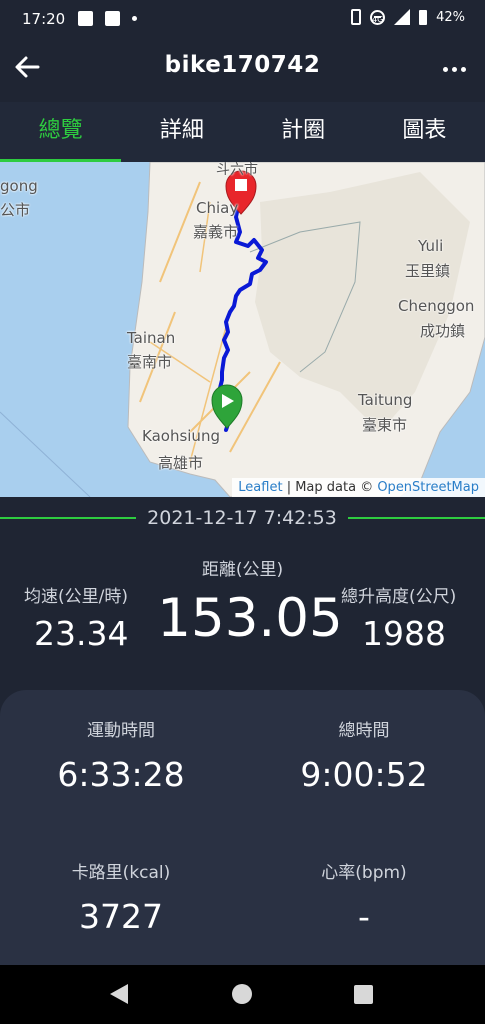 The width and height of the screenshot is (485, 1024). I want to click on total-time-value: 9:00:52, so click(364, 774).